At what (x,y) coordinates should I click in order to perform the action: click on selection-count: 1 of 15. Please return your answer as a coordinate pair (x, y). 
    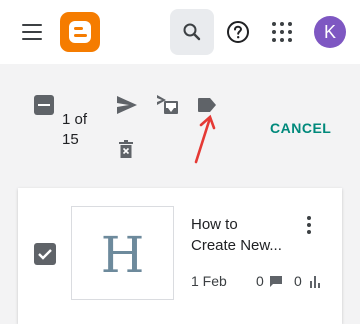
    Looking at the image, I should click on (82, 130).